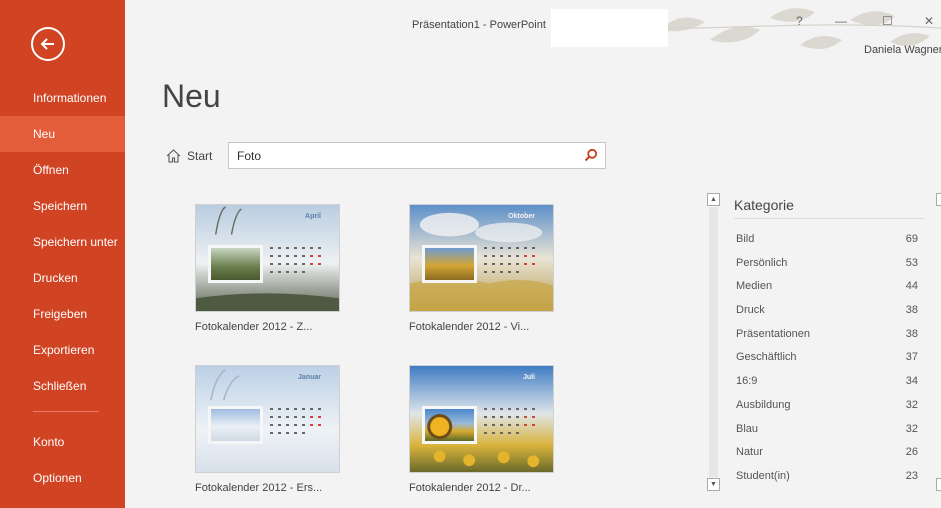 This screenshot has width=941, height=508. Describe the element at coordinates (62, 170) in the screenshot. I see `sidebar-item-oeffnen: Öffnen` at that location.